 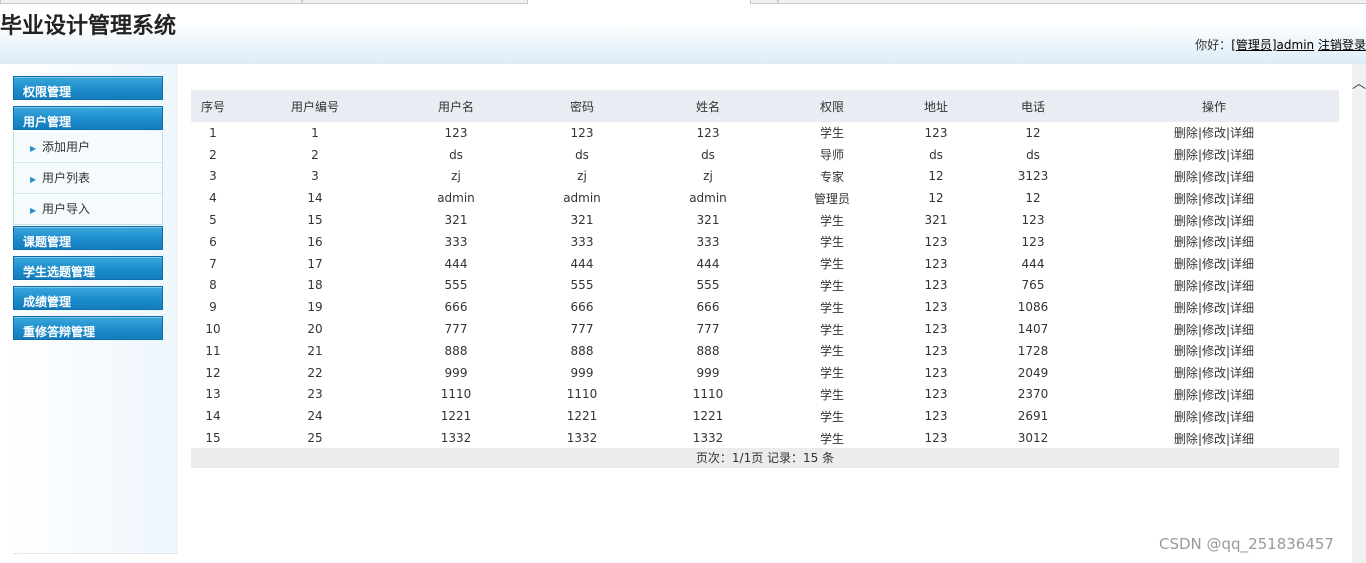 What do you see at coordinates (765, 373) in the screenshot?
I see `table-row: 12 22 999 999 999 学生 123 2049 删除|修改|详细` at bounding box center [765, 373].